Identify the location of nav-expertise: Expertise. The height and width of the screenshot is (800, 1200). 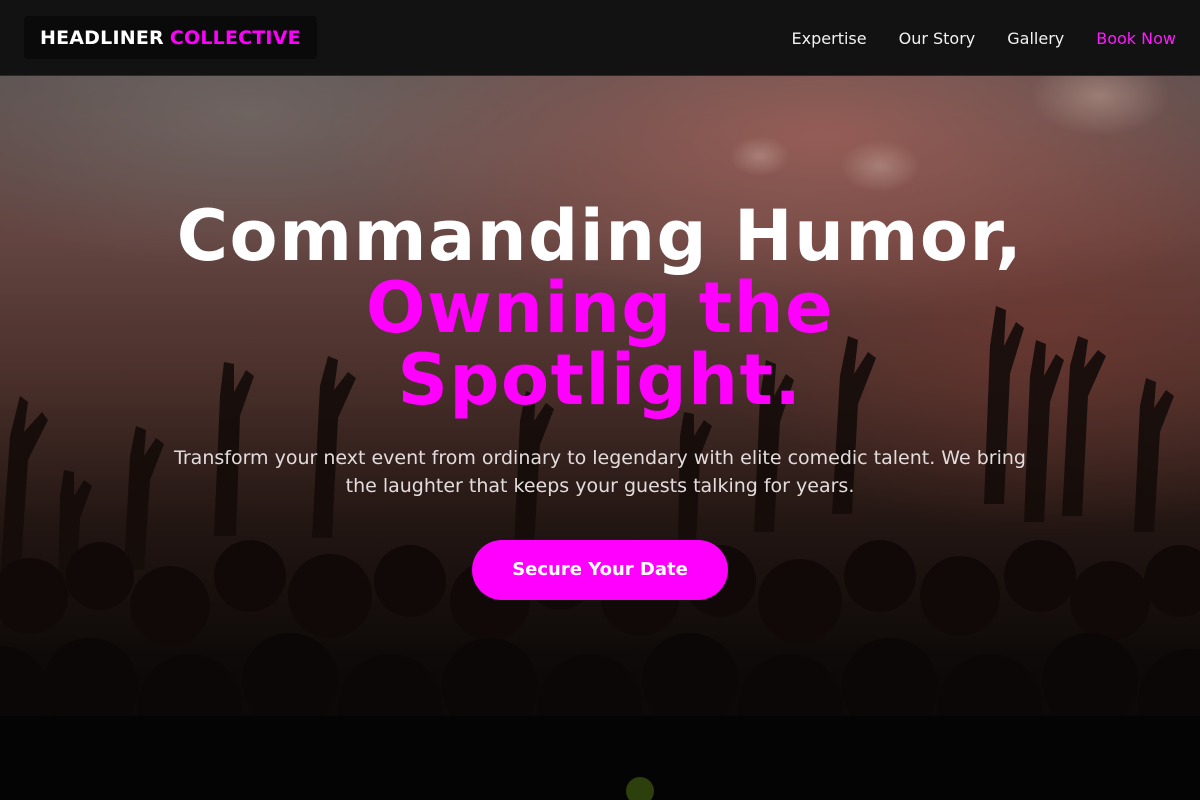
(829, 38).